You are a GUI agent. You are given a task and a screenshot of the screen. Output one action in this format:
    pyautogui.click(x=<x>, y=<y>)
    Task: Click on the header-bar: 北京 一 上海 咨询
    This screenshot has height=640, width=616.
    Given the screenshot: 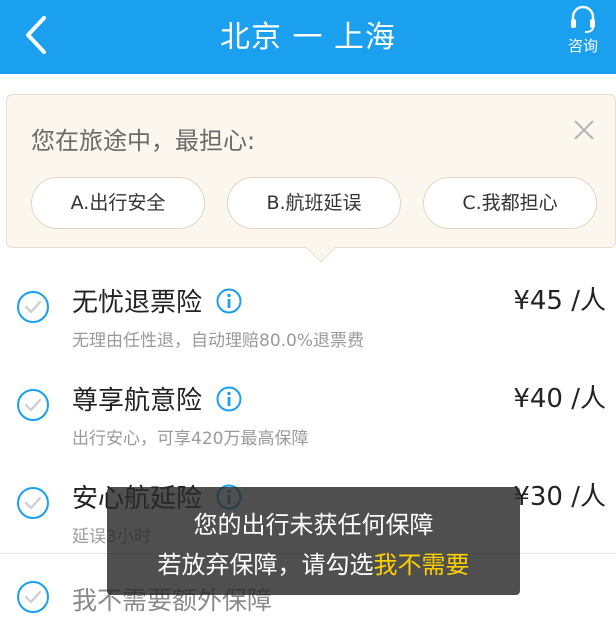 What is the action you would take?
    pyautogui.click(x=308, y=37)
    